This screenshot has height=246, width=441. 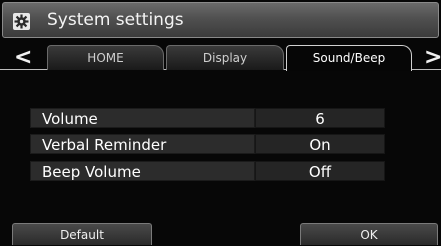 What do you see at coordinates (320, 118) in the screenshot?
I see `setting-value-volume: 6` at bounding box center [320, 118].